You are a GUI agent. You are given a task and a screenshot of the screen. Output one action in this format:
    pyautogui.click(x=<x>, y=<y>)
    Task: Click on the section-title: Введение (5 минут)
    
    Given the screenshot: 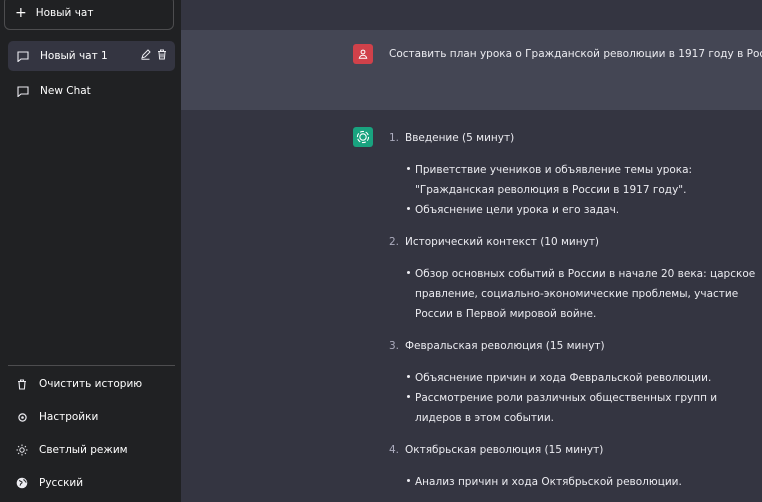 What is the action you would take?
    pyautogui.click(x=460, y=138)
    